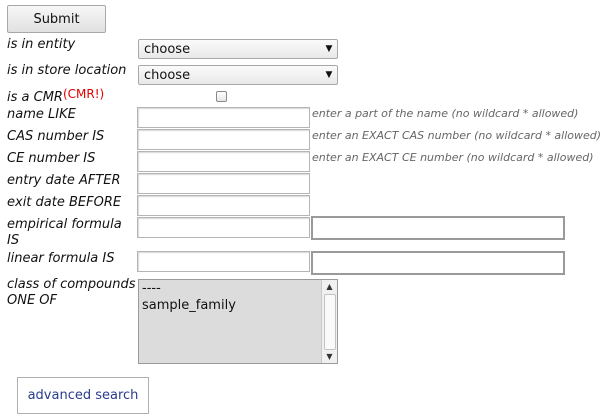 Image resolution: width=612 pixels, height=419 pixels. I want to click on scroll-down-icon: ▼, so click(329, 356).